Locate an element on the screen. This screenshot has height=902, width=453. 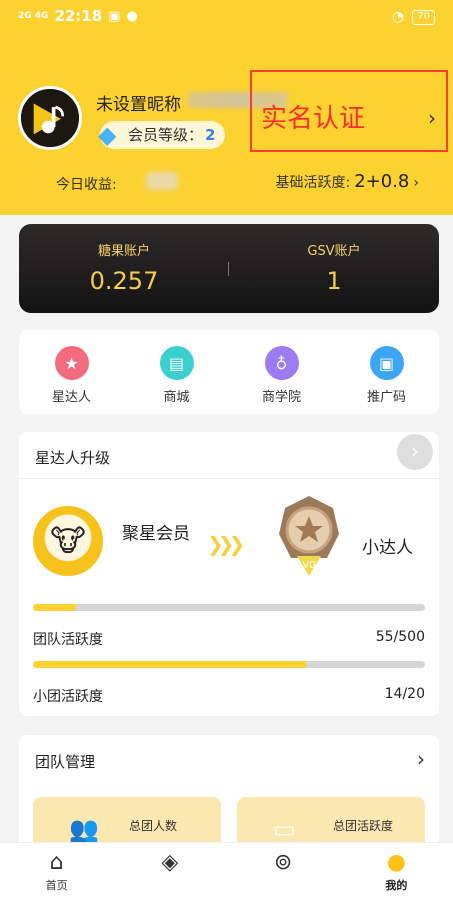
battery-indicator: 70 is located at coordinates (423, 17).